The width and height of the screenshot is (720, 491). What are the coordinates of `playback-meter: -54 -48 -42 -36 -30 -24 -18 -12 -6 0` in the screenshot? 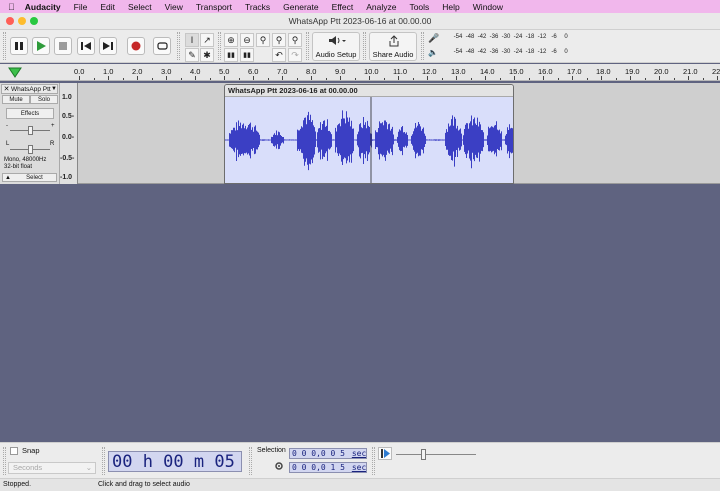 It's located at (512, 52).